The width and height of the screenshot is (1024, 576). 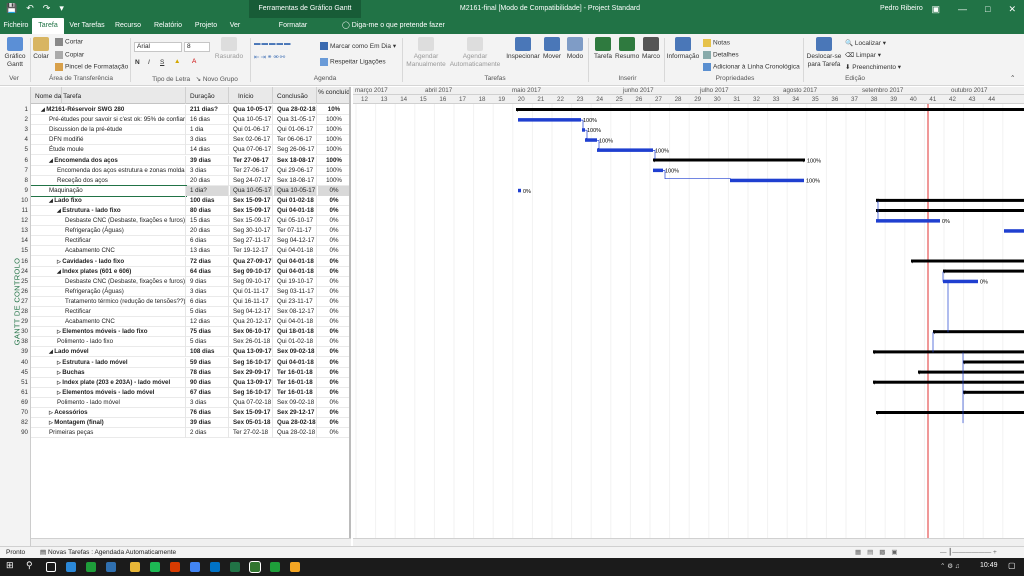 I want to click on row-id: 82, so click(x=24, y=423).